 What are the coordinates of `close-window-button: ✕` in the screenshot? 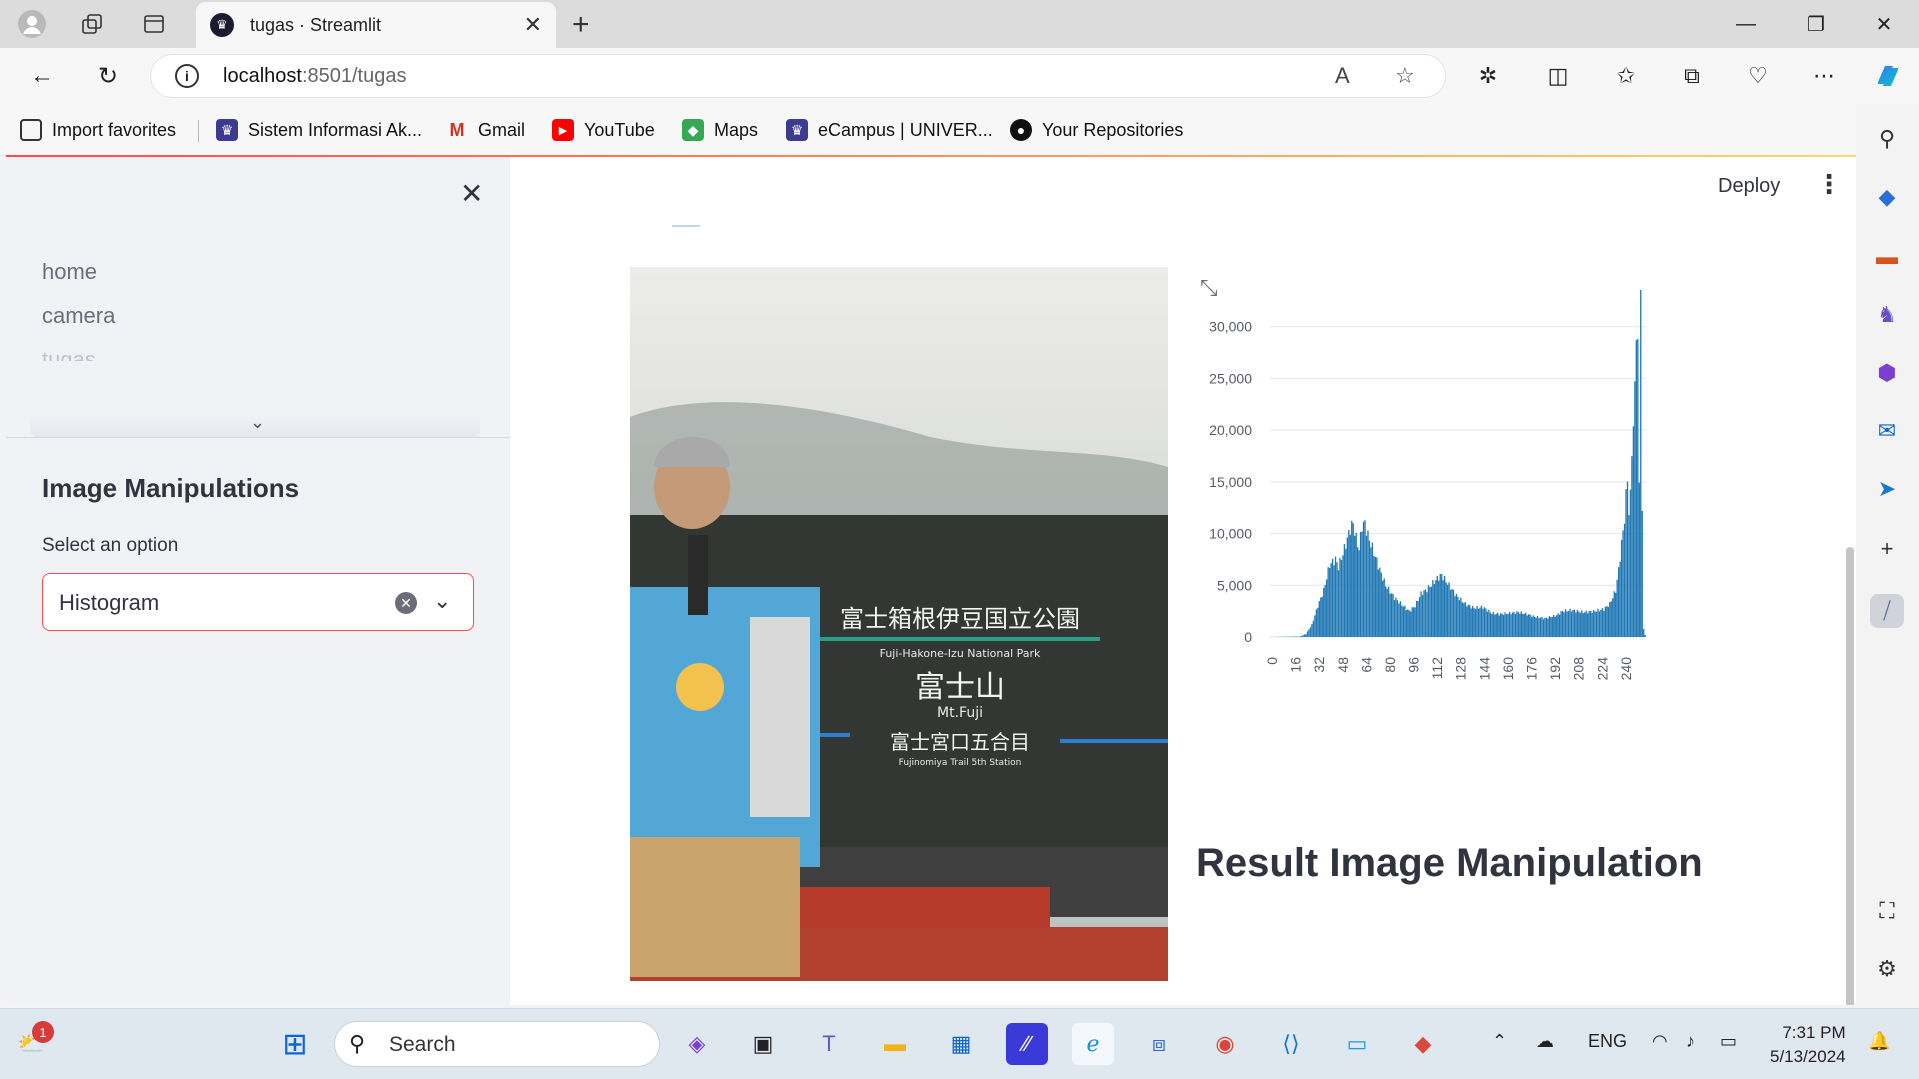 It's located at (1884, 24).